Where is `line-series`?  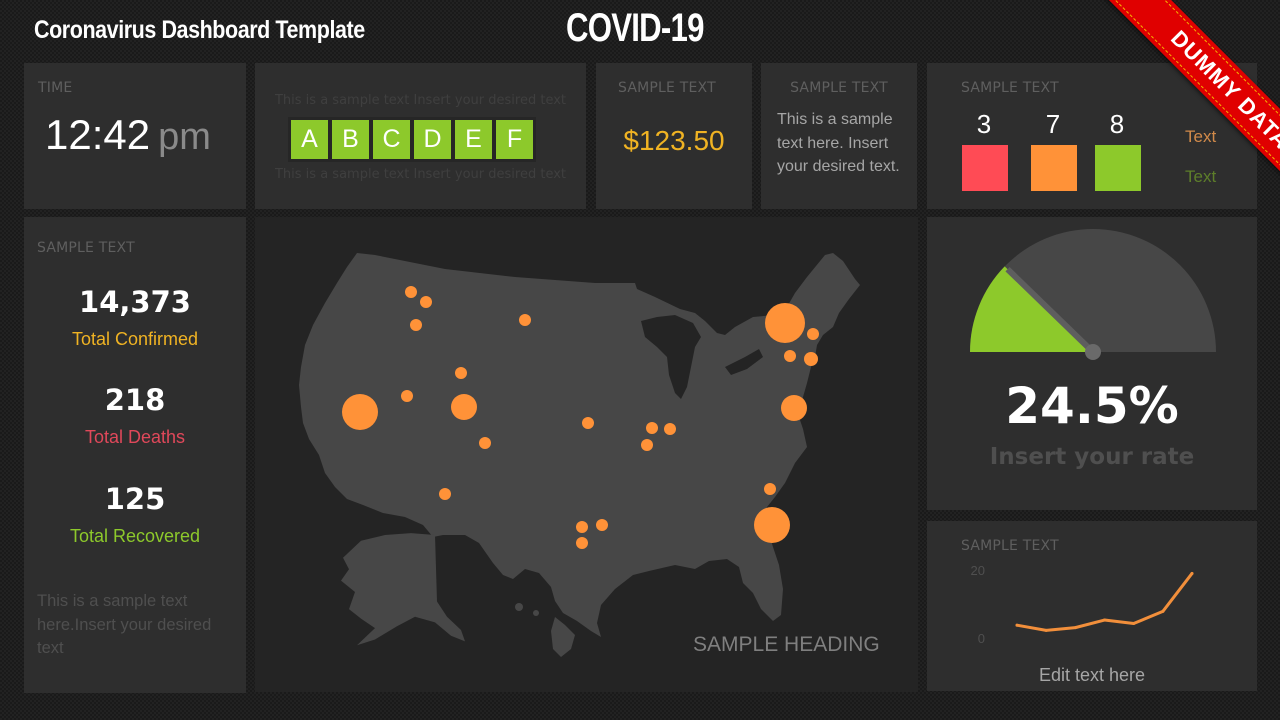 line-series is located at coordinates (1104, 601).